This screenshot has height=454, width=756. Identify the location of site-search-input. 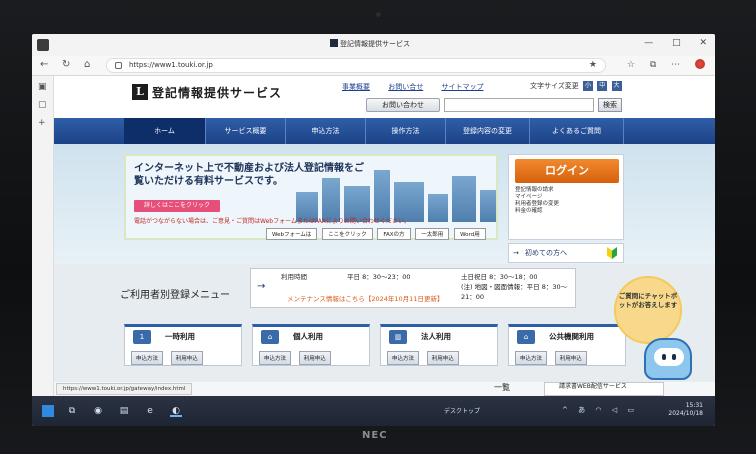
(519, 105).